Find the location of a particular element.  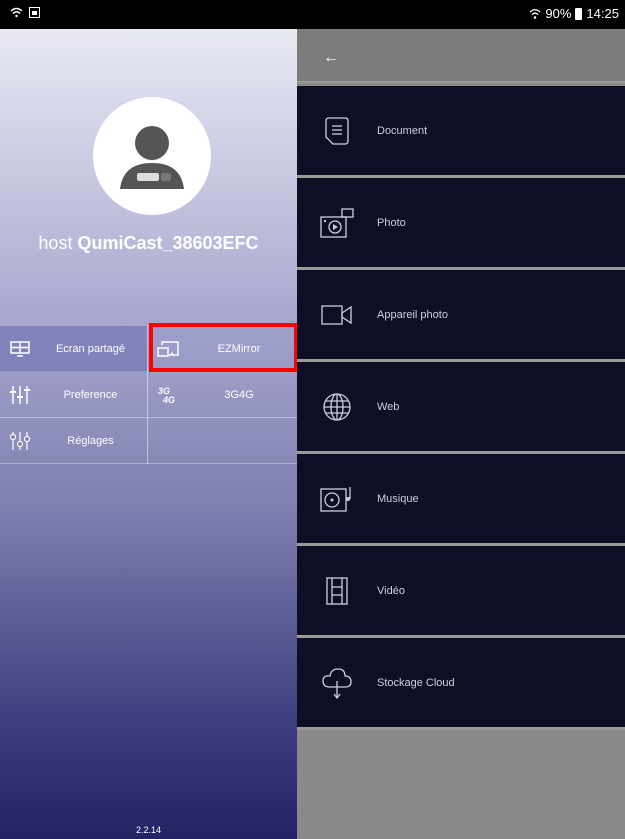

host-name: host QumiCast_38603EFC is located at coordinates (148, 243).